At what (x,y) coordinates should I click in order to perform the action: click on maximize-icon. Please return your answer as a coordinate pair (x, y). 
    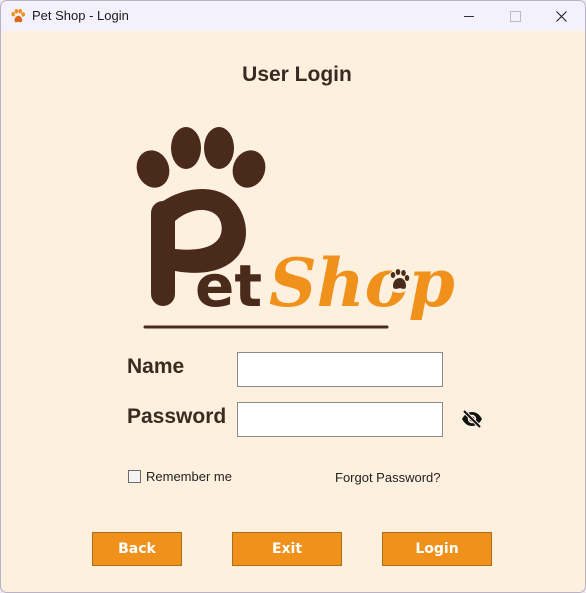
    Looking at the image, I should click on (515, 16).